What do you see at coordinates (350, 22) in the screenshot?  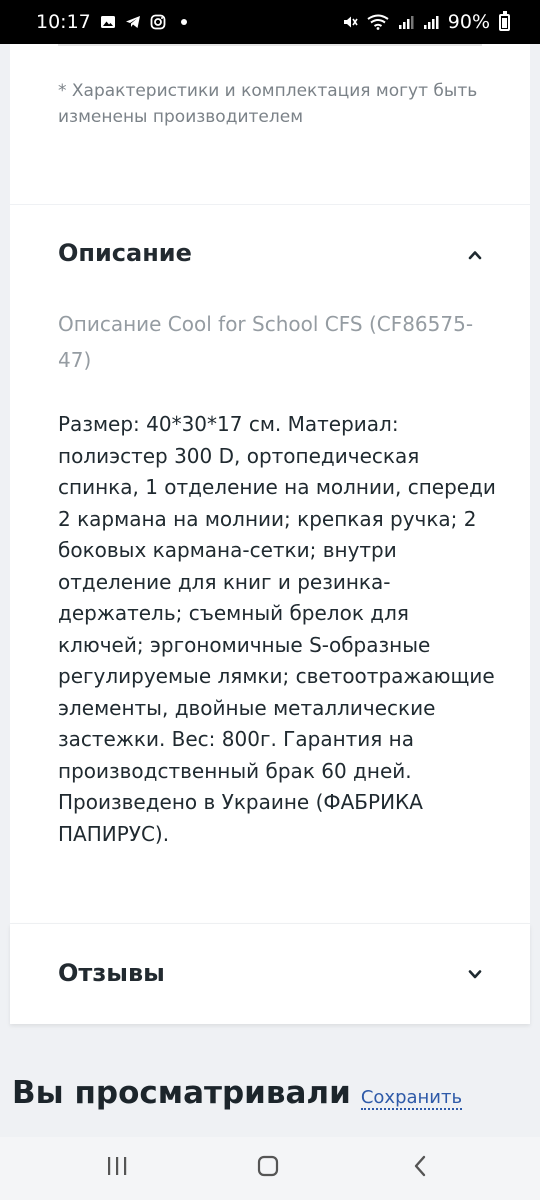 I see `mute-icon` at bounding box center [350, 22].